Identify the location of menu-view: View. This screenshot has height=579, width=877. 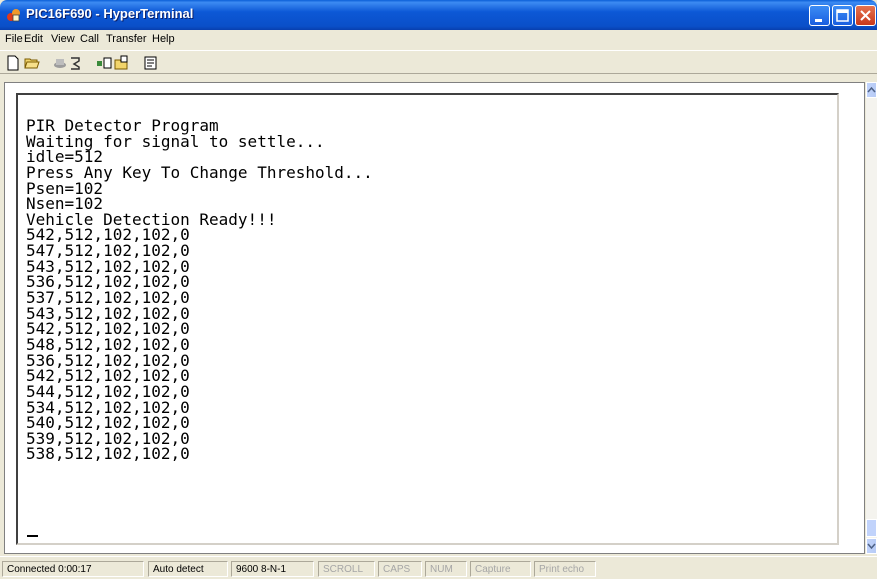
(63, 39).